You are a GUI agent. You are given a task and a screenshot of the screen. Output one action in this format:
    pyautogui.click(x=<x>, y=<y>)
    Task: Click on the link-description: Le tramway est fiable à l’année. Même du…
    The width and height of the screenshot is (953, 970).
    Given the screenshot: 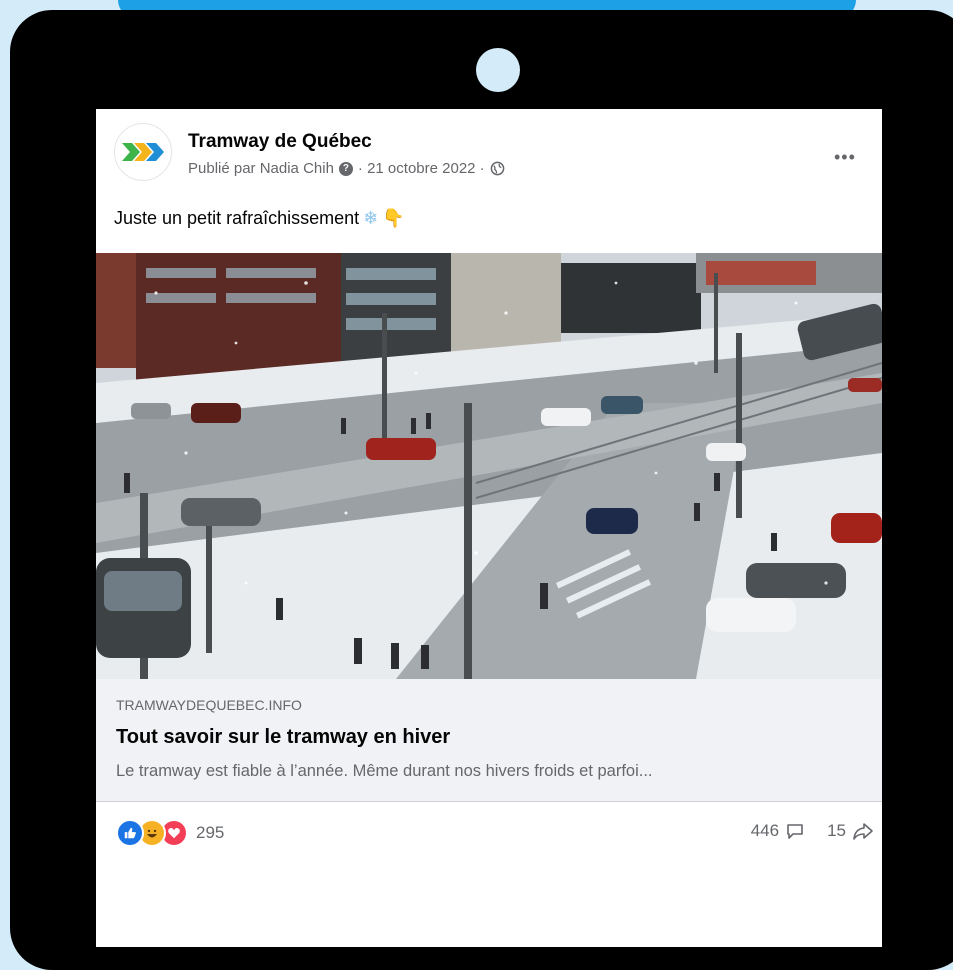 What is the action you would take?
    pyautogui.click(x=384, y=771)
    